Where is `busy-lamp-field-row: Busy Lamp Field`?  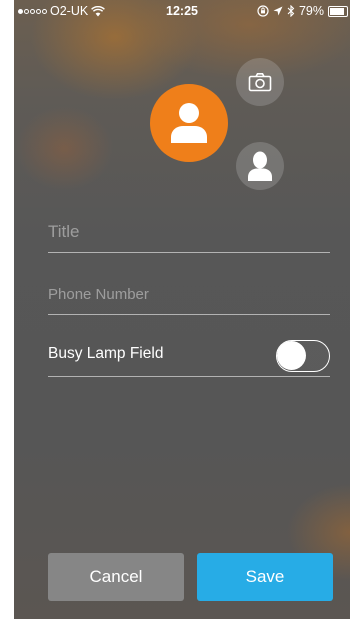
busy-lamp-field-row: Busy Lamp Field is located at coordinates (189, 357).